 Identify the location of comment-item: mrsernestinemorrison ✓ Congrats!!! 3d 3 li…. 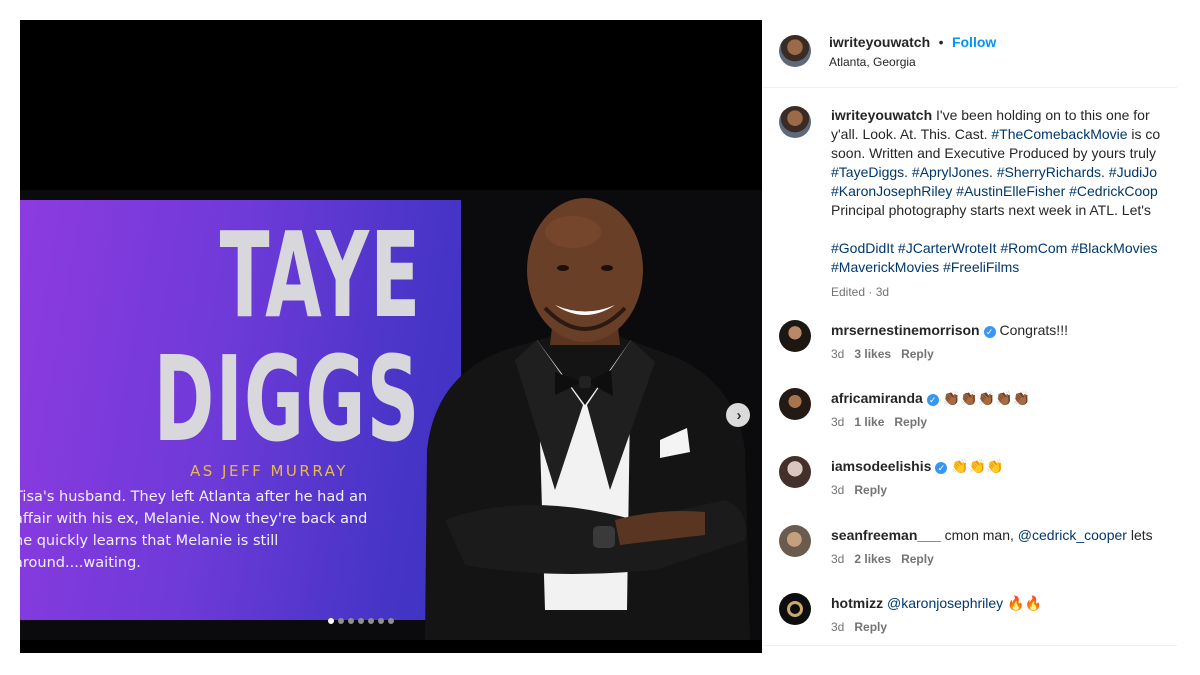
(978, 345).